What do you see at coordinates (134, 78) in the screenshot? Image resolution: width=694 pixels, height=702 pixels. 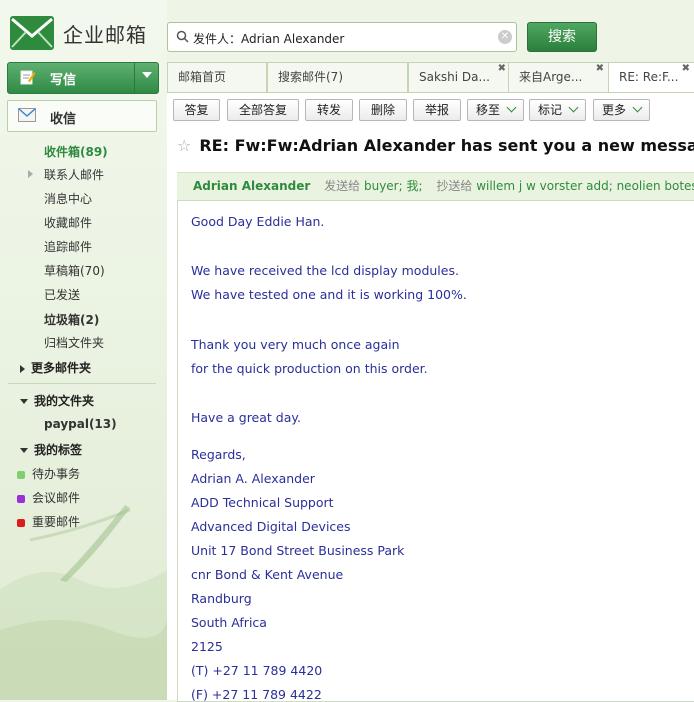 I see `compose-divider` at bounding box center [134, 78].